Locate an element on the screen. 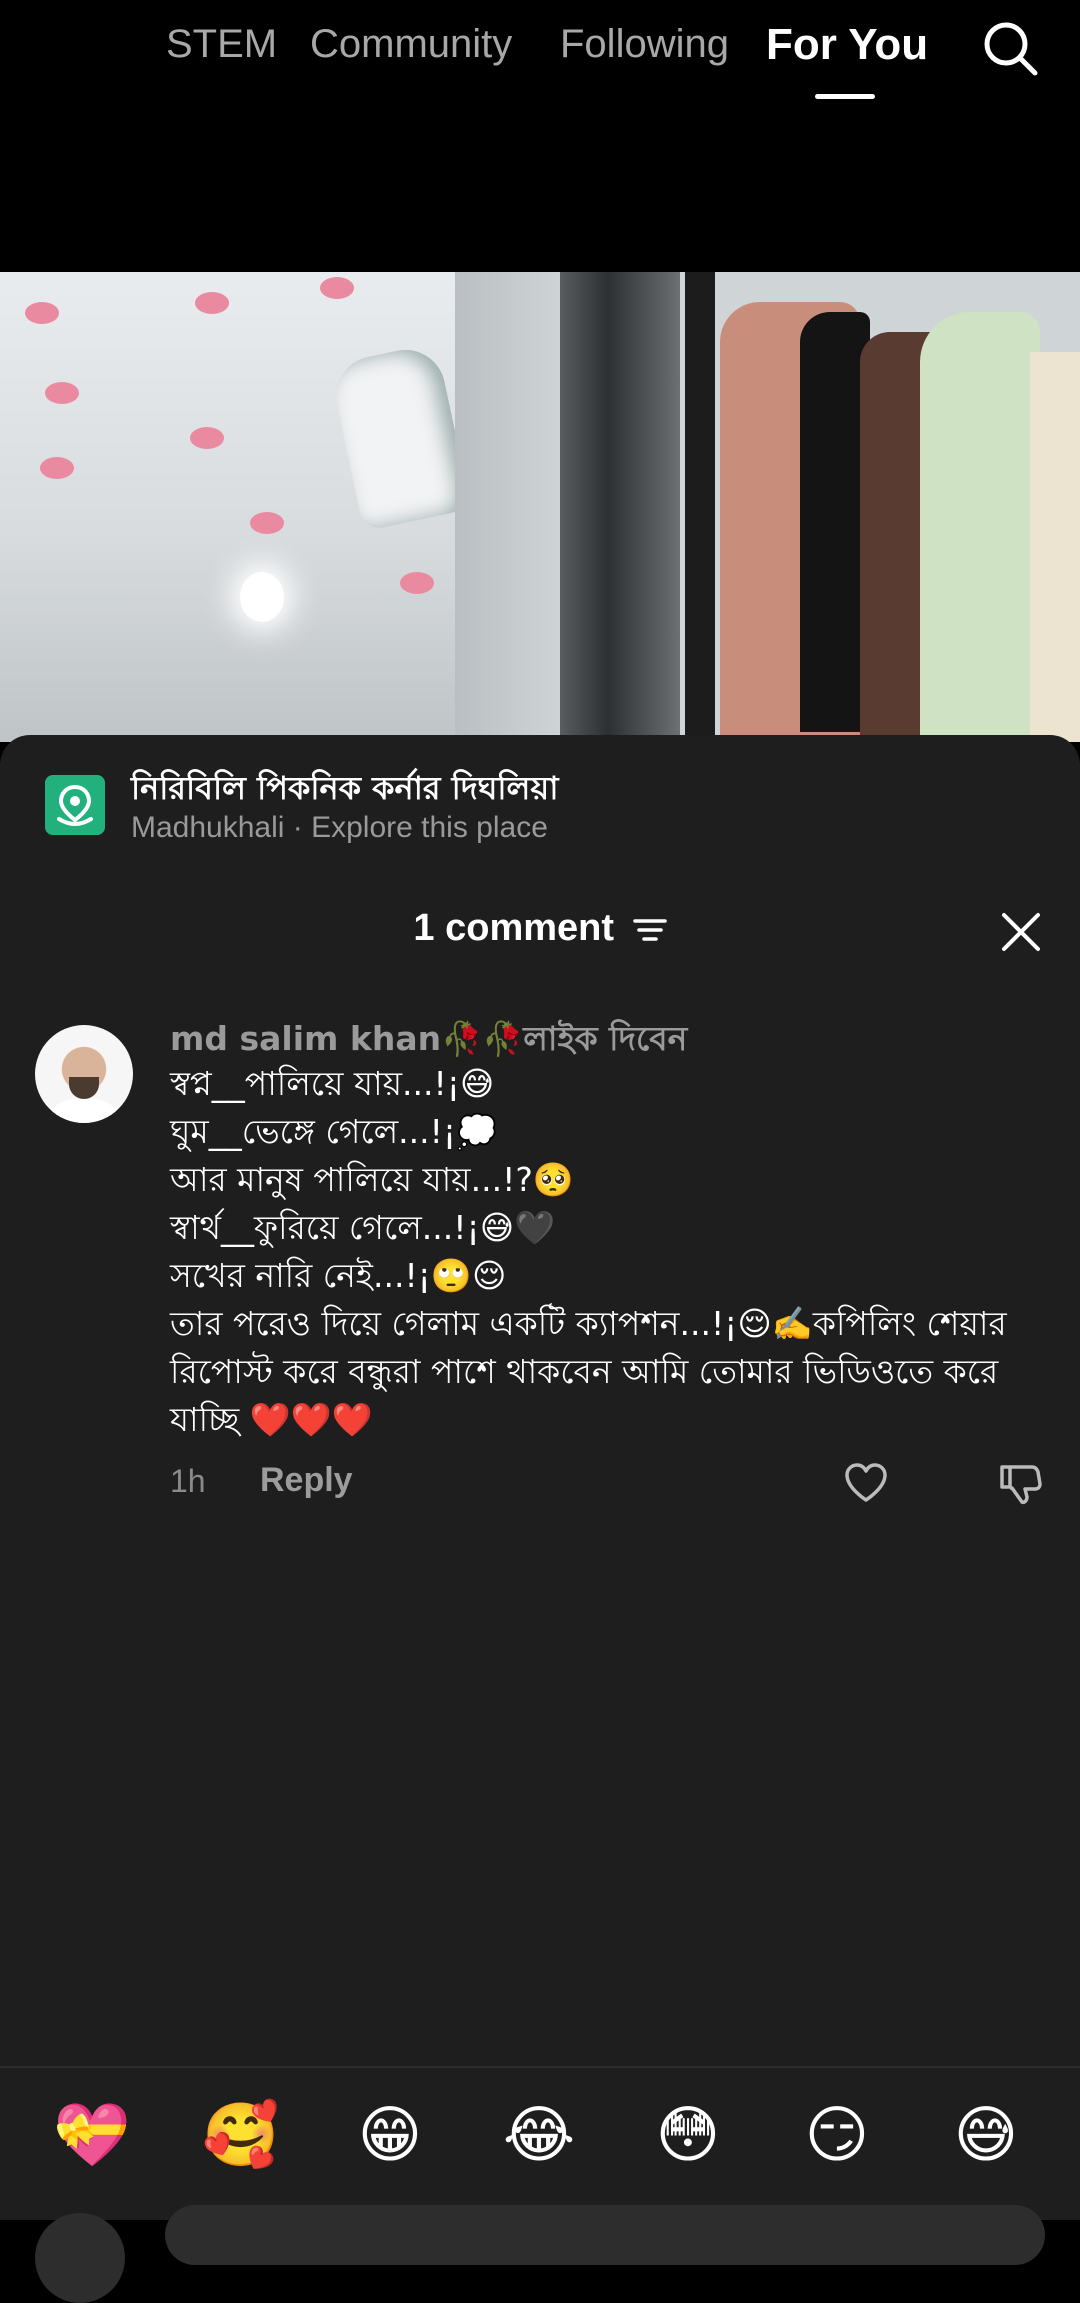 The height and width of the screenshot is (2303, 1080). divider is located at coordinates (540, 2067).